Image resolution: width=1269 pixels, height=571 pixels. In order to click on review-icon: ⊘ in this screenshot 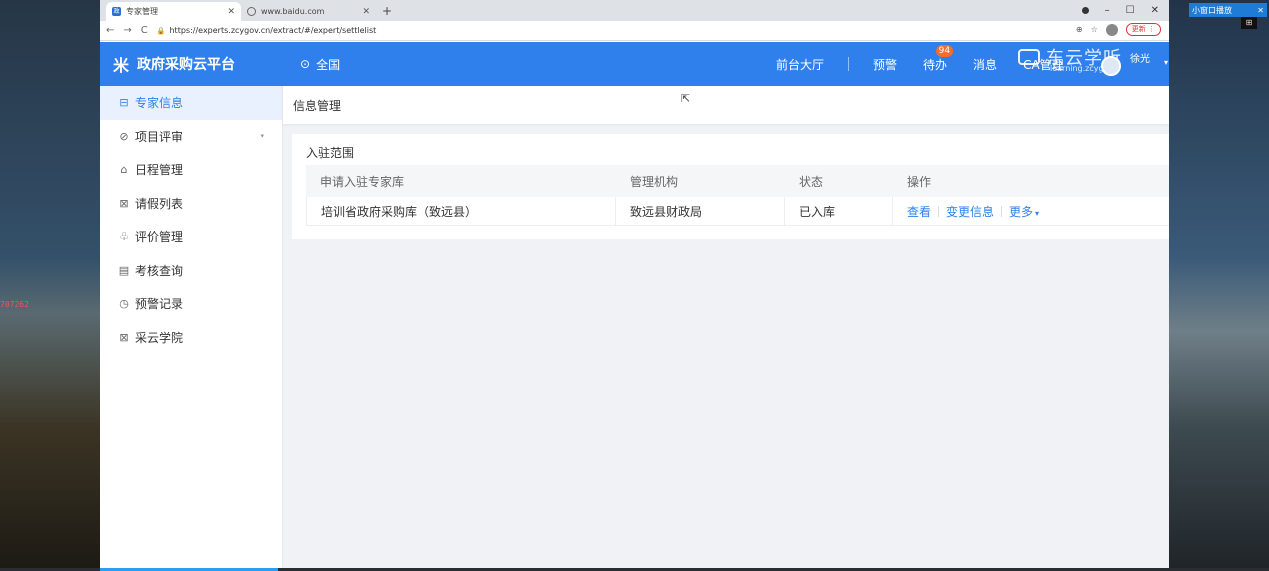, I will do `click(124, 136)`.